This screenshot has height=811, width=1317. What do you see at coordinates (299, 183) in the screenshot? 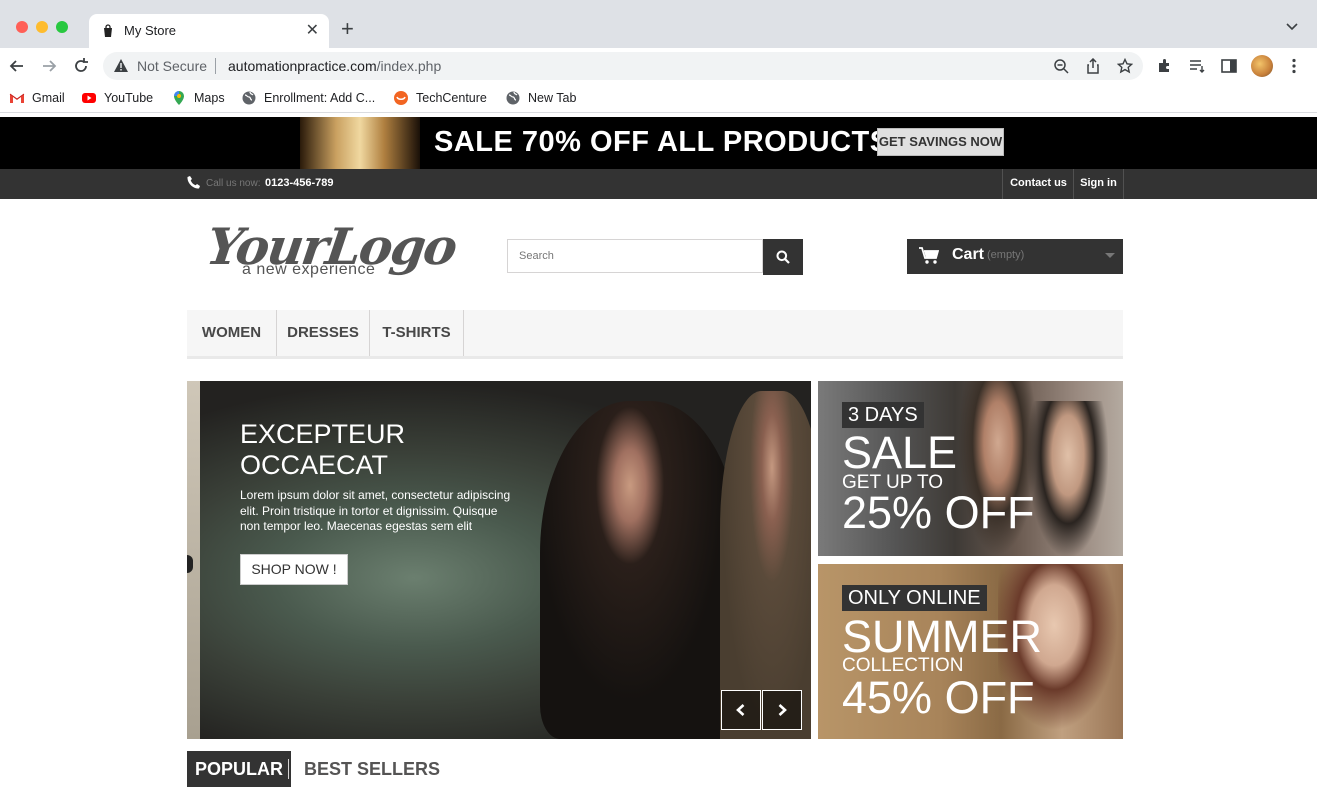
I see `phone-number: 0123-456-789` at bounding box center [299, 183].